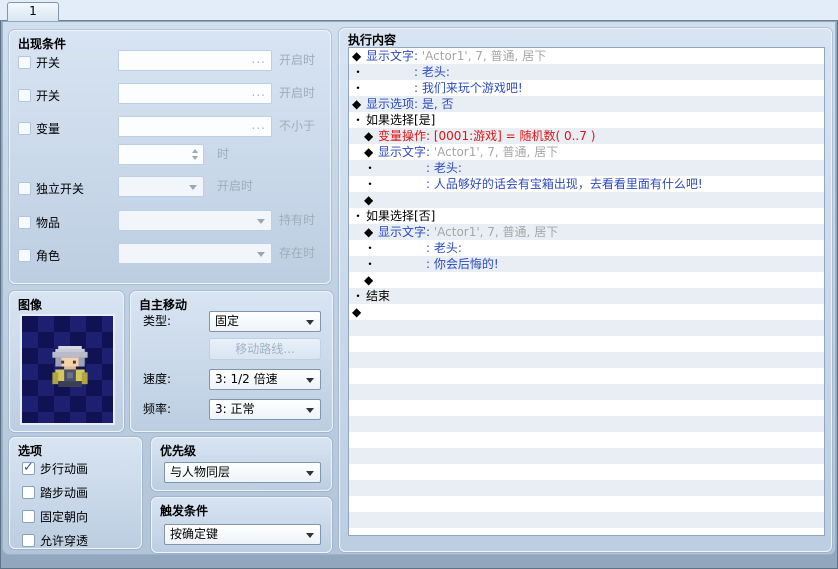 This screenshot has width=838, height=569. I want to click on actor-dropdown, so click(195, 253).